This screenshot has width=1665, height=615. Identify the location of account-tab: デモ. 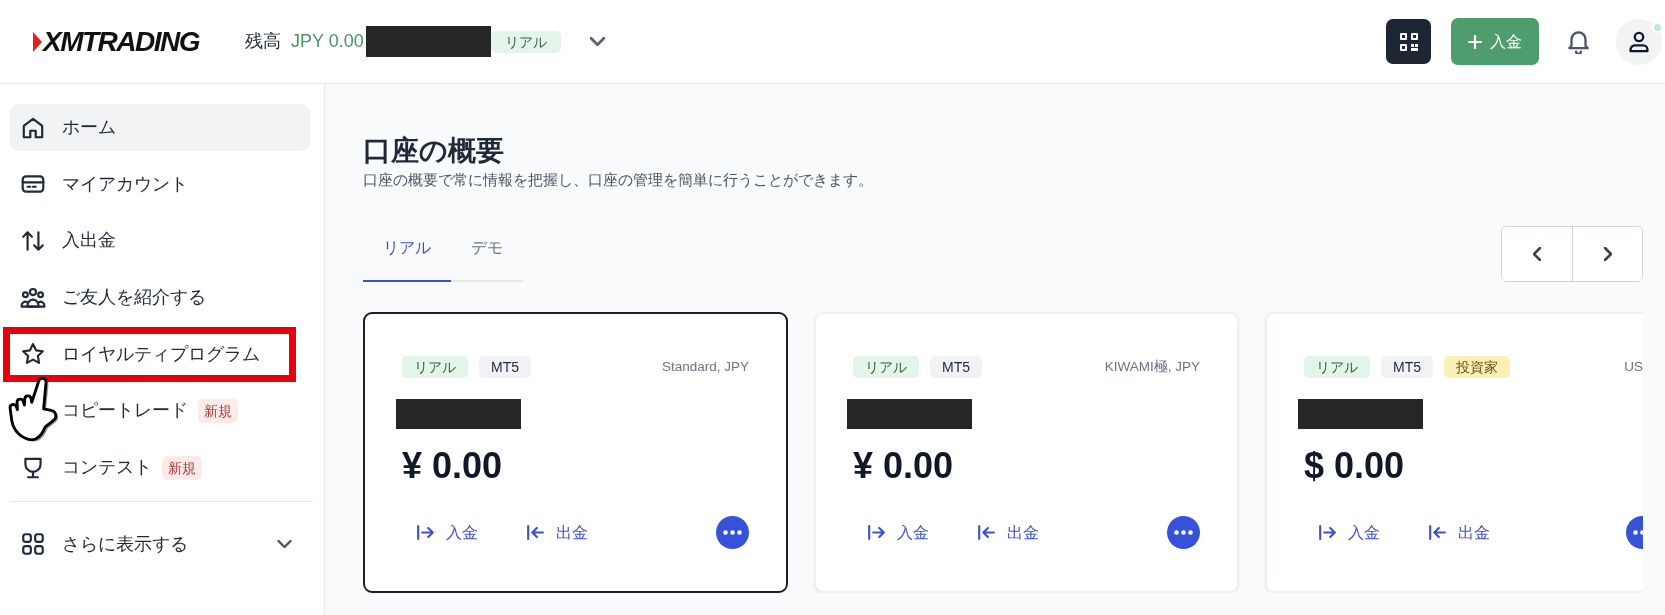
(487, 254).